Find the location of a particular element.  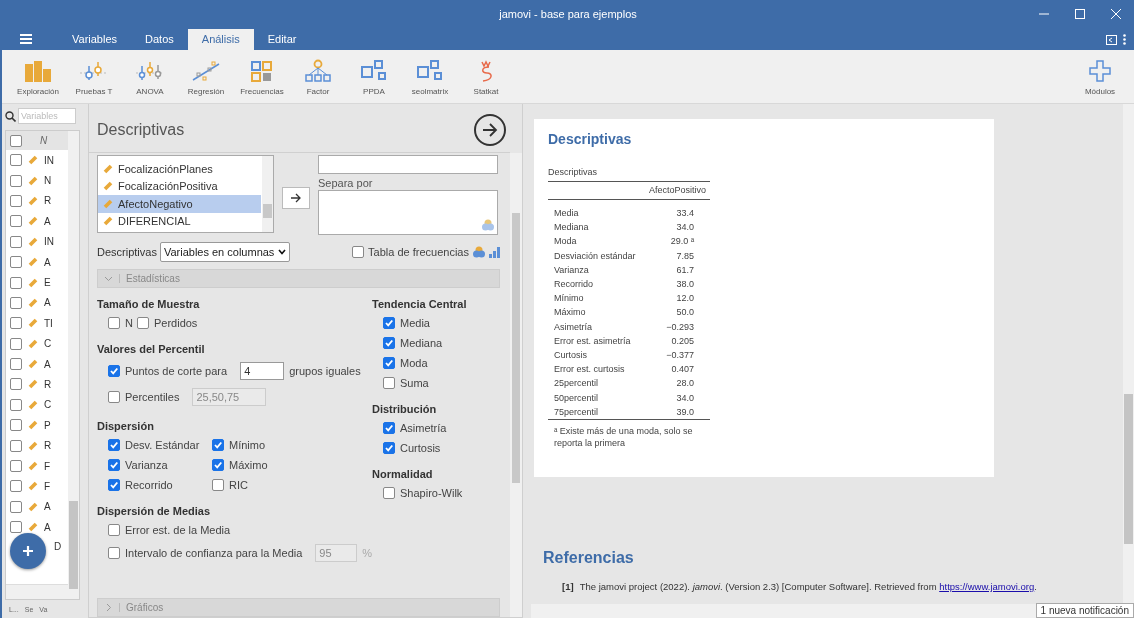

ribbon-button: Exploración is located at coordinates (38, 76).